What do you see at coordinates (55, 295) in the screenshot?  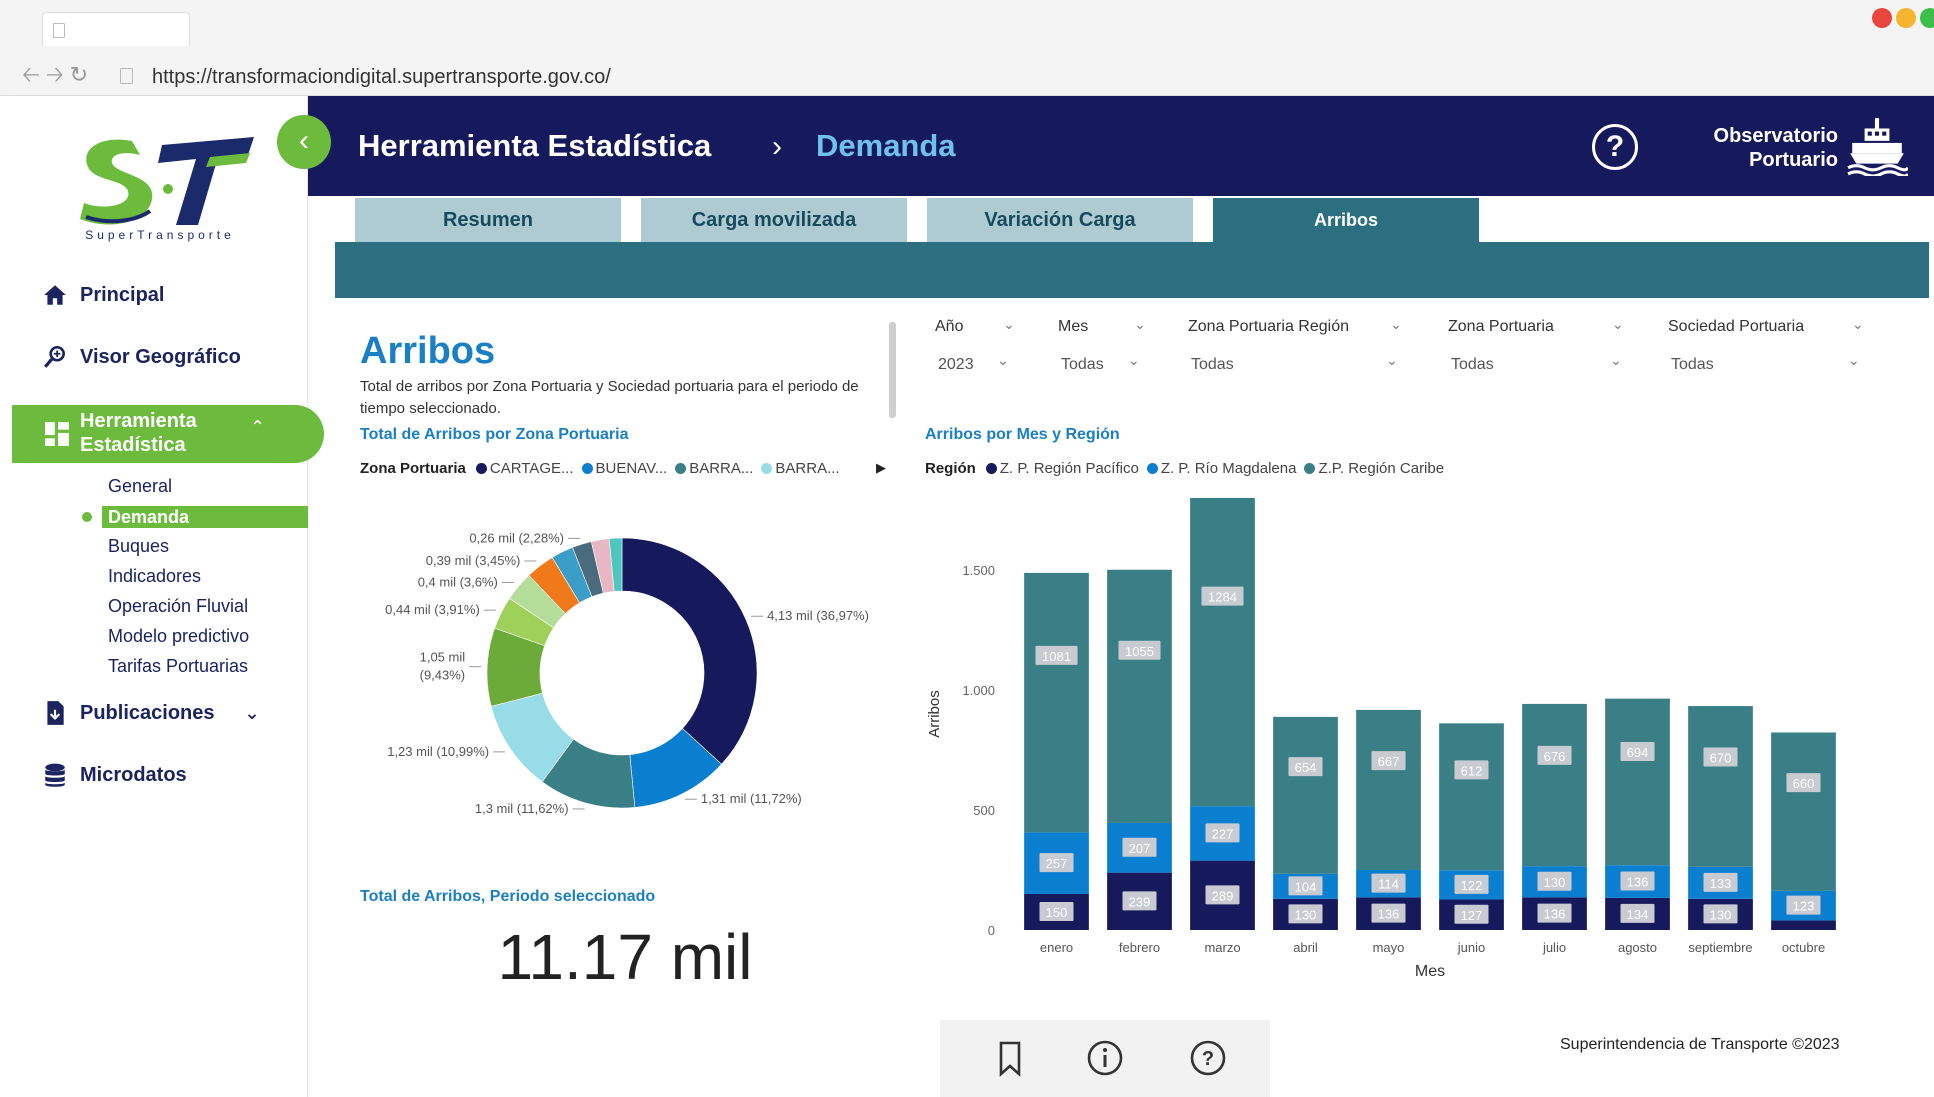 I see `home-icon` at bounding box center [55, 295].